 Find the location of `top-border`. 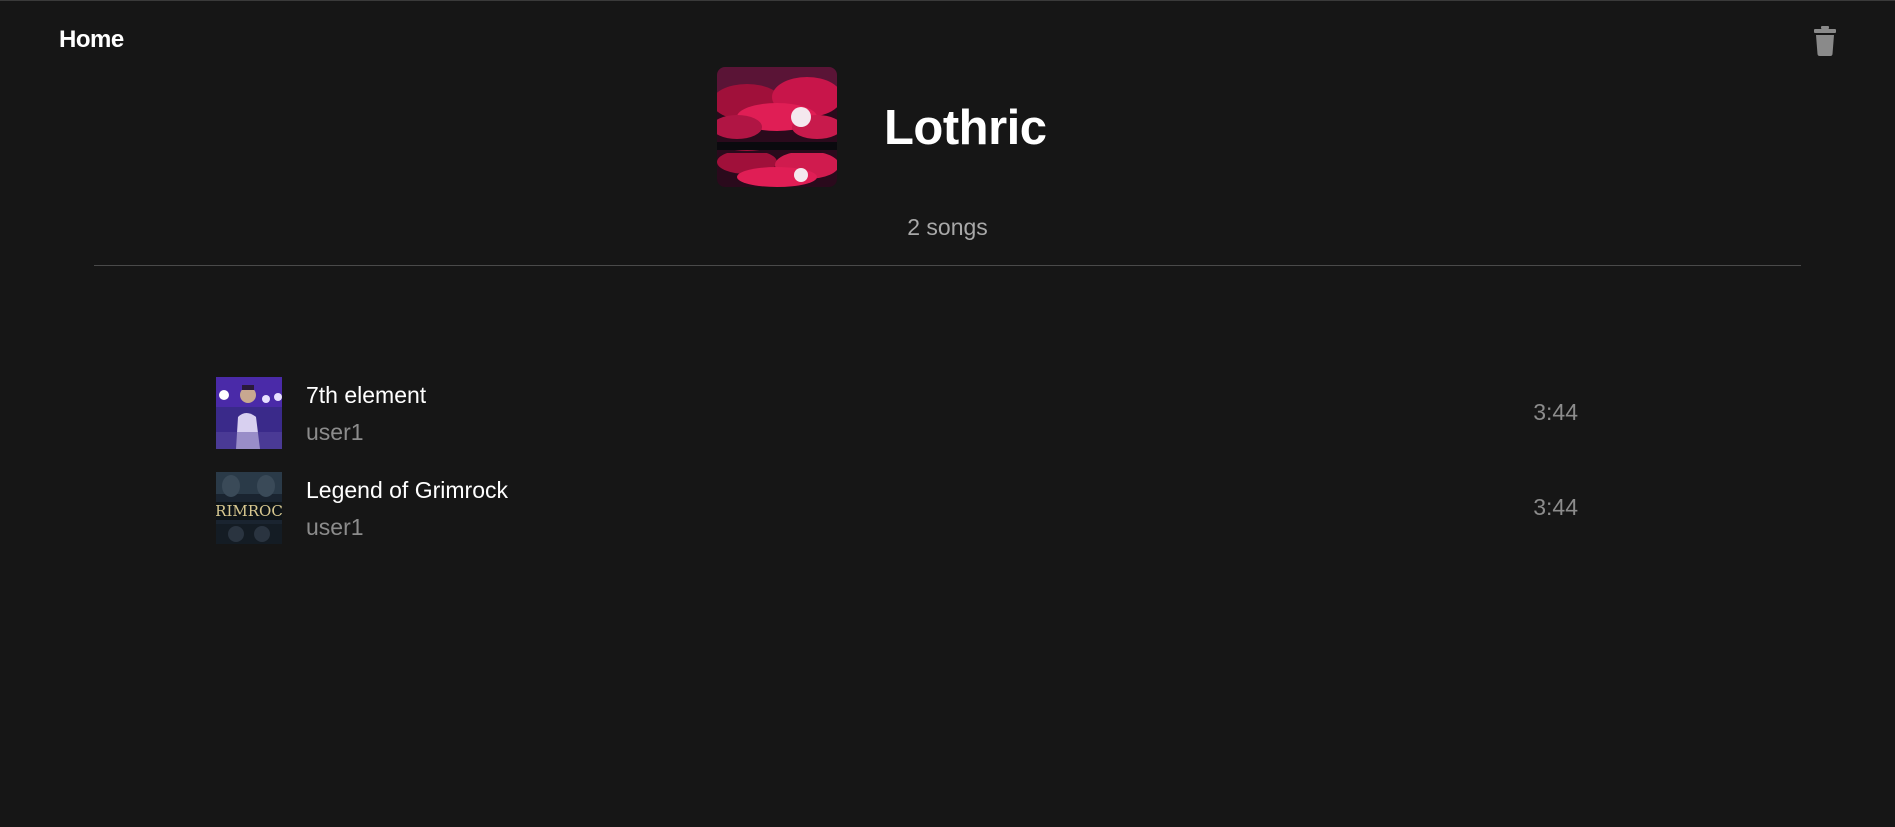

top-border is located at coordinates (947, 0).